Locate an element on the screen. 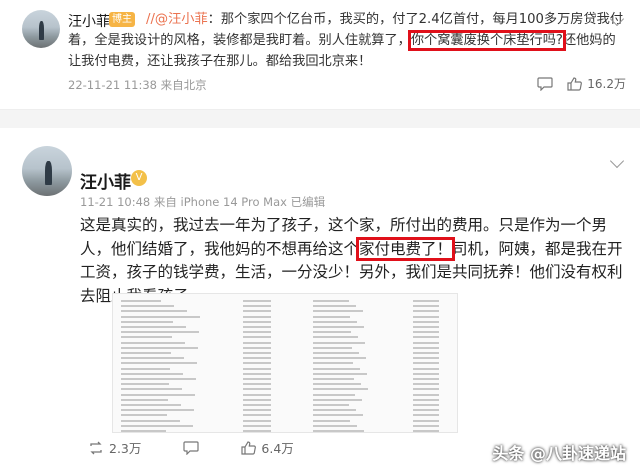 The width and height of the screenshot is (640, 468). thumbs-up-icon is located at coordinates (575, 83).